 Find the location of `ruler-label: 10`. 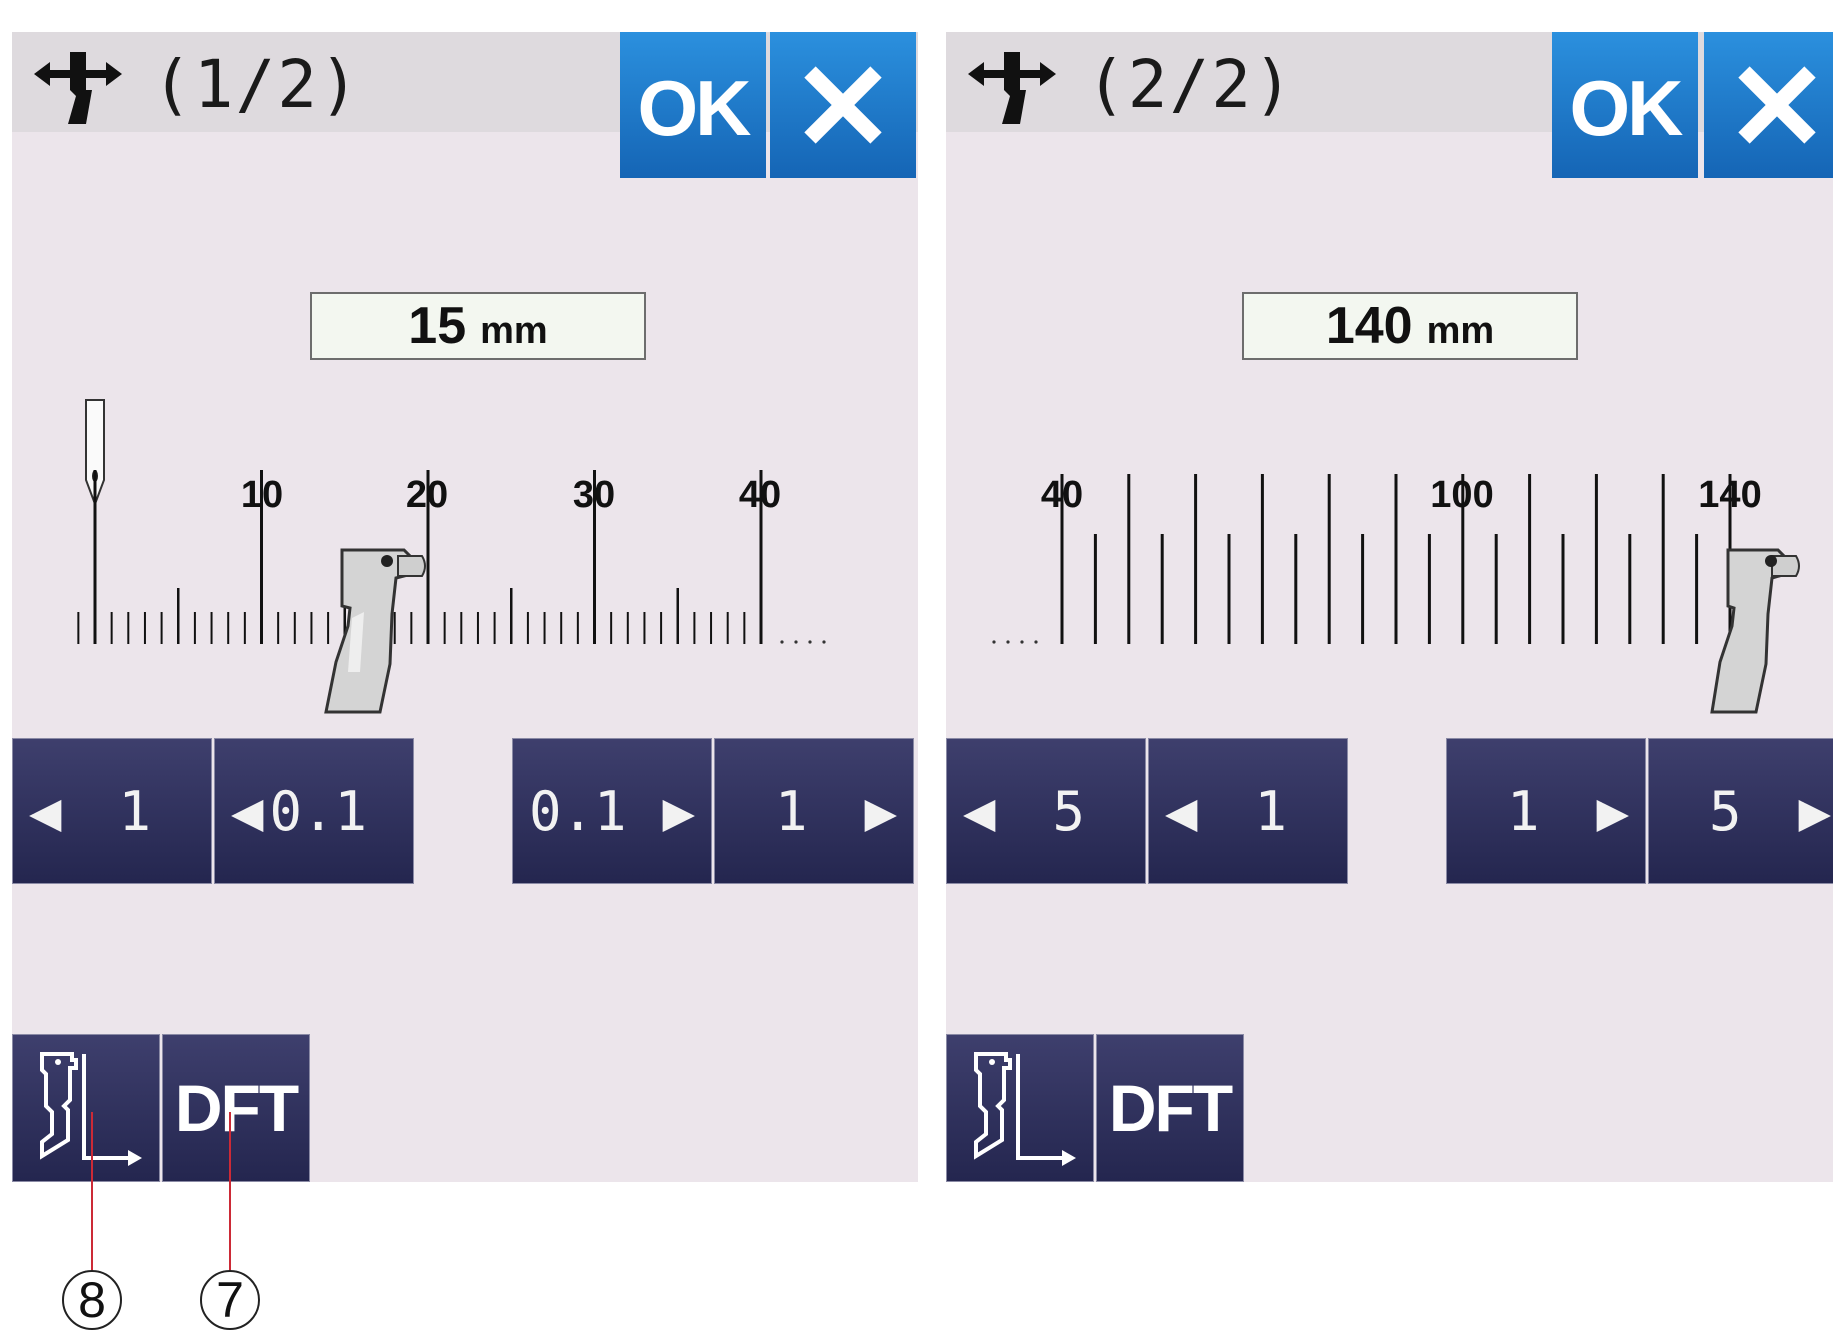

ruler-label: 10 is located at coordinates (262, 495).